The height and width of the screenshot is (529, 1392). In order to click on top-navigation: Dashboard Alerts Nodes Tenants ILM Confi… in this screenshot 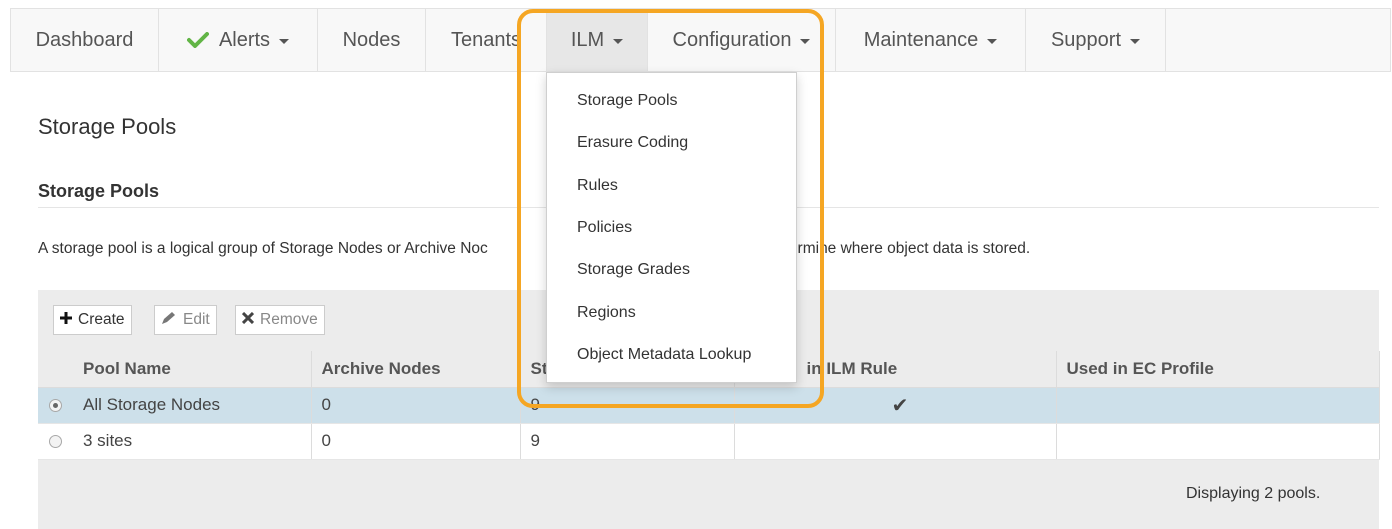, I will do `click(700, 40)`.